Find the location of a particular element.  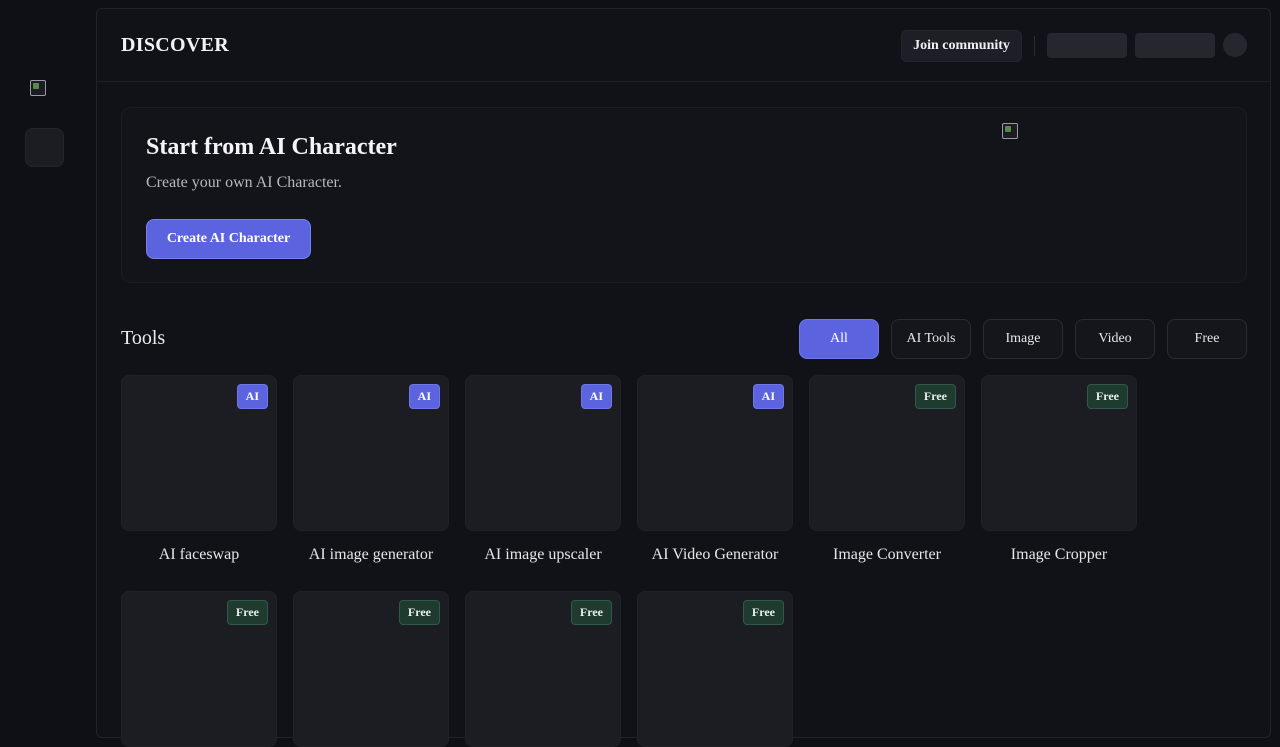

tool-label: AI image generator is located at coordinates (371, 555).